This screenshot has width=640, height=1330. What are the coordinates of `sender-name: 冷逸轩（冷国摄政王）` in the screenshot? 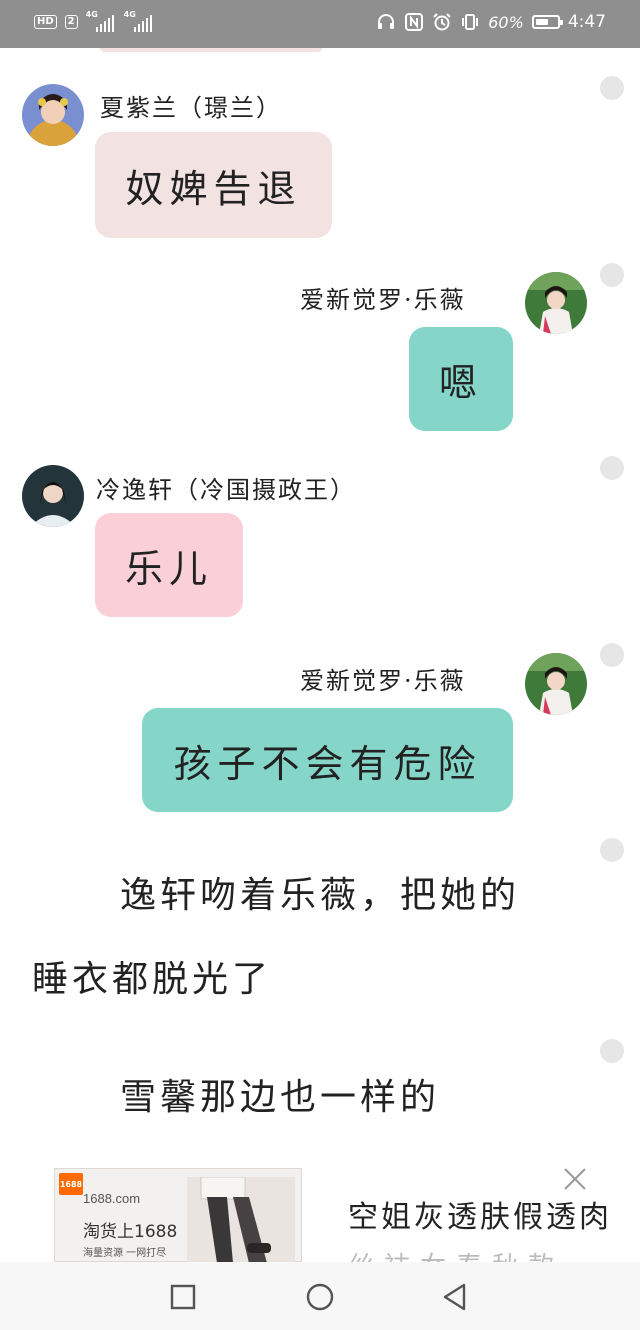 It's located at (226, 490).